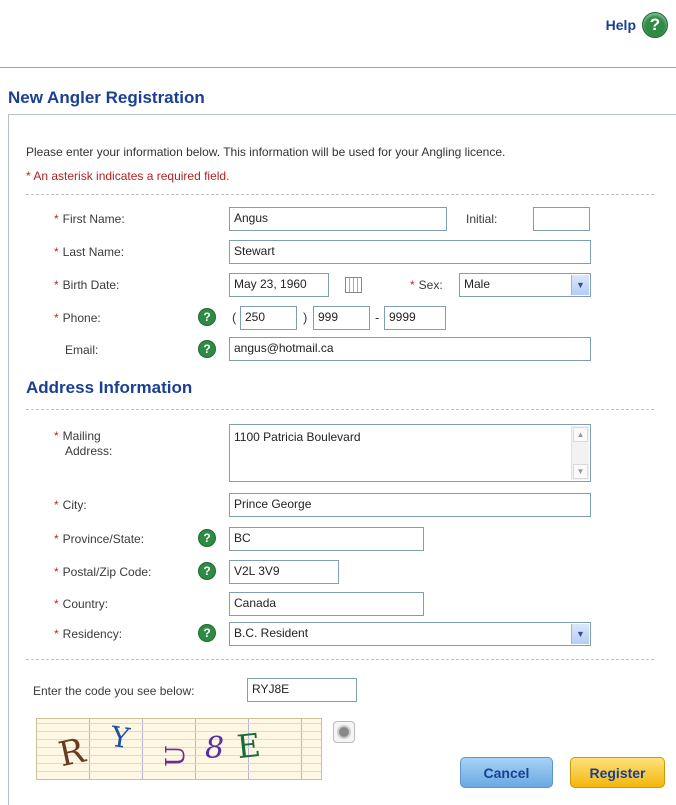 This screenshot has width=676, height=805. What do you see at coordinates (103, 572) in the screenshot?
I see `postal-code-label: * Postal/Zip Code:` at bounding box center [103, 572].